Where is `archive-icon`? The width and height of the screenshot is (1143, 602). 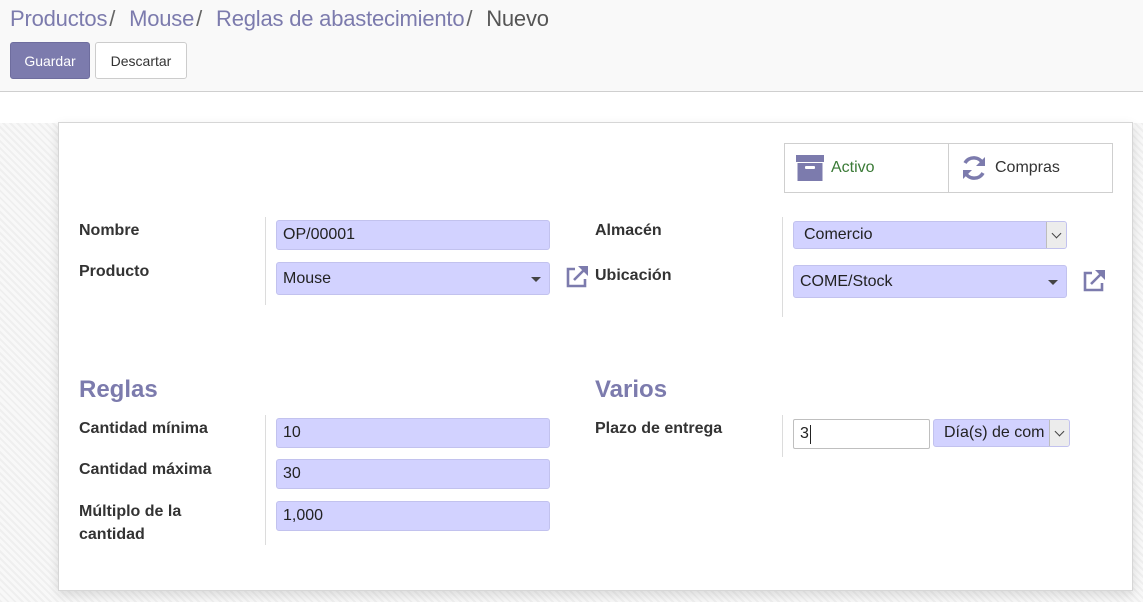
archive-icon is located at coordinates (810, 168).